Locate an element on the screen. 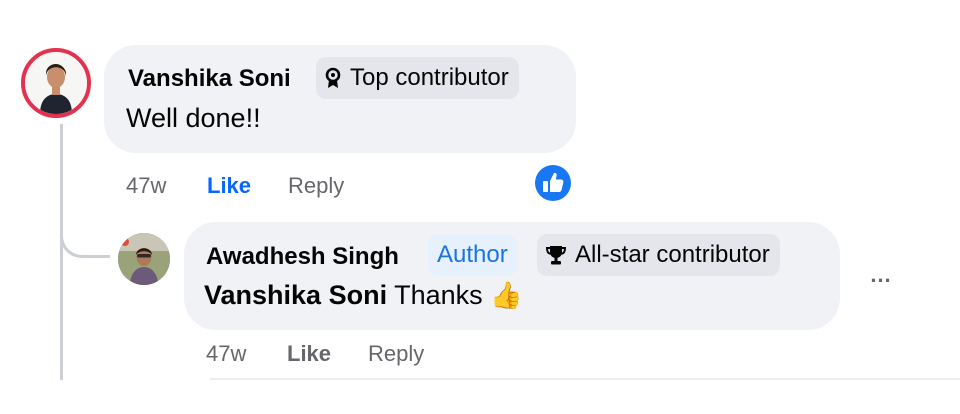  avatar-vanshika is located at coordinates (56, 83).